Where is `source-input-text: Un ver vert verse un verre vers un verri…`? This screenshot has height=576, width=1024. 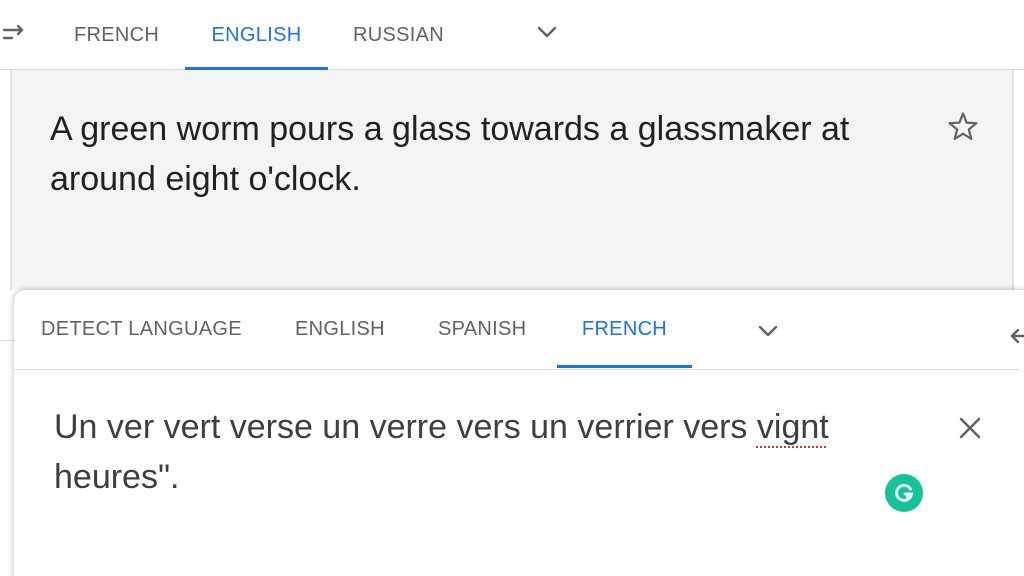
source-input-text: Un ver vert verse un verre vers un verri… is located at coordinates (484, 452).